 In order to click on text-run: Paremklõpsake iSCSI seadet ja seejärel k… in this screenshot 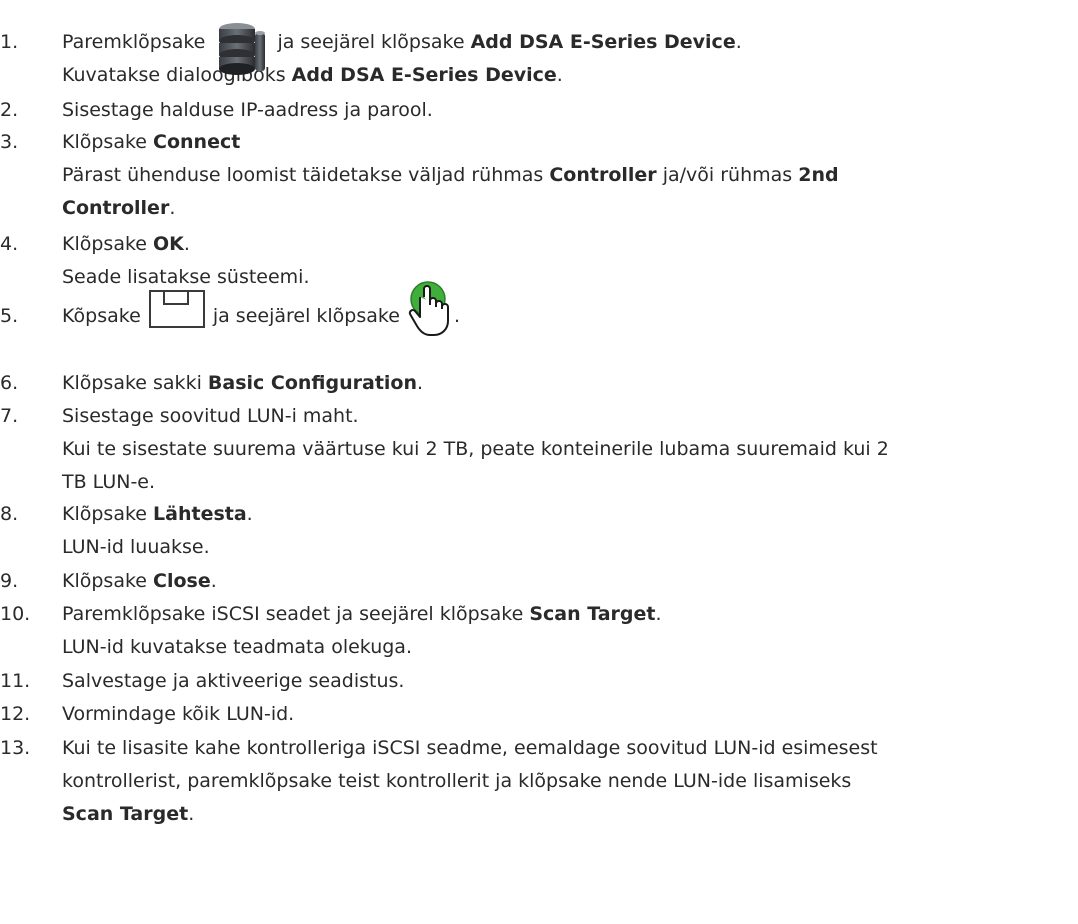, I will do `click(296, 614)`.